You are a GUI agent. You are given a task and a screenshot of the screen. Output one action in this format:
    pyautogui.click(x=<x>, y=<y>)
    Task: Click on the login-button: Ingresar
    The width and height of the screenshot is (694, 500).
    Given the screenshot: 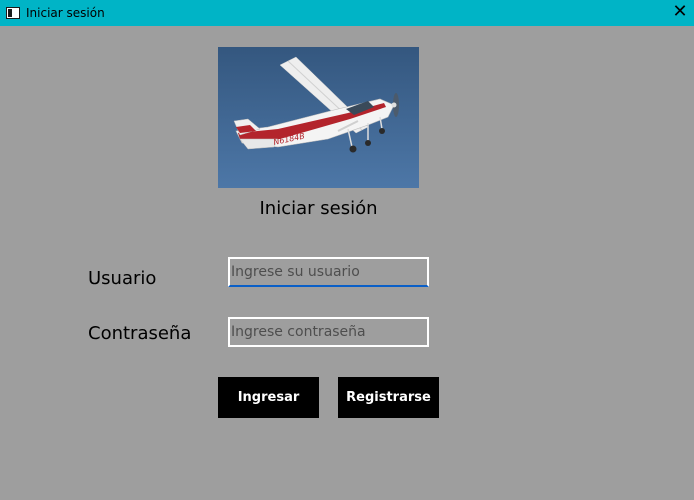 What is the action you would take?
    pyautogui.click(x=268, y=397)
    